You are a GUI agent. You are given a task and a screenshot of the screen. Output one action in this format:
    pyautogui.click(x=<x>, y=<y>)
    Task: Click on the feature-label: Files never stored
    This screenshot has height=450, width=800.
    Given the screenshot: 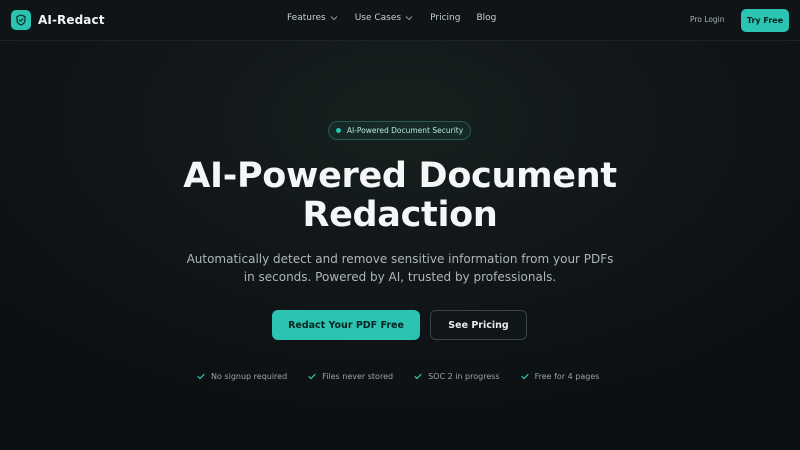 What is the action you would take?
    pyautogui.click(x=358, y=376)
    